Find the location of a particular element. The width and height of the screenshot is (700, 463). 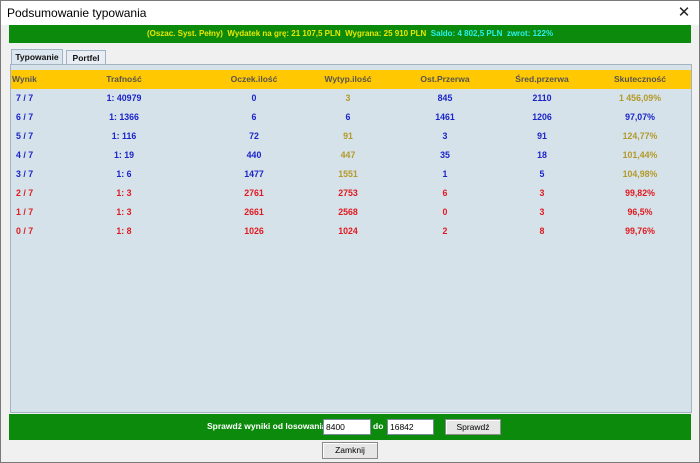

cell-oczek: 0 is located at coordinates (254, 98).